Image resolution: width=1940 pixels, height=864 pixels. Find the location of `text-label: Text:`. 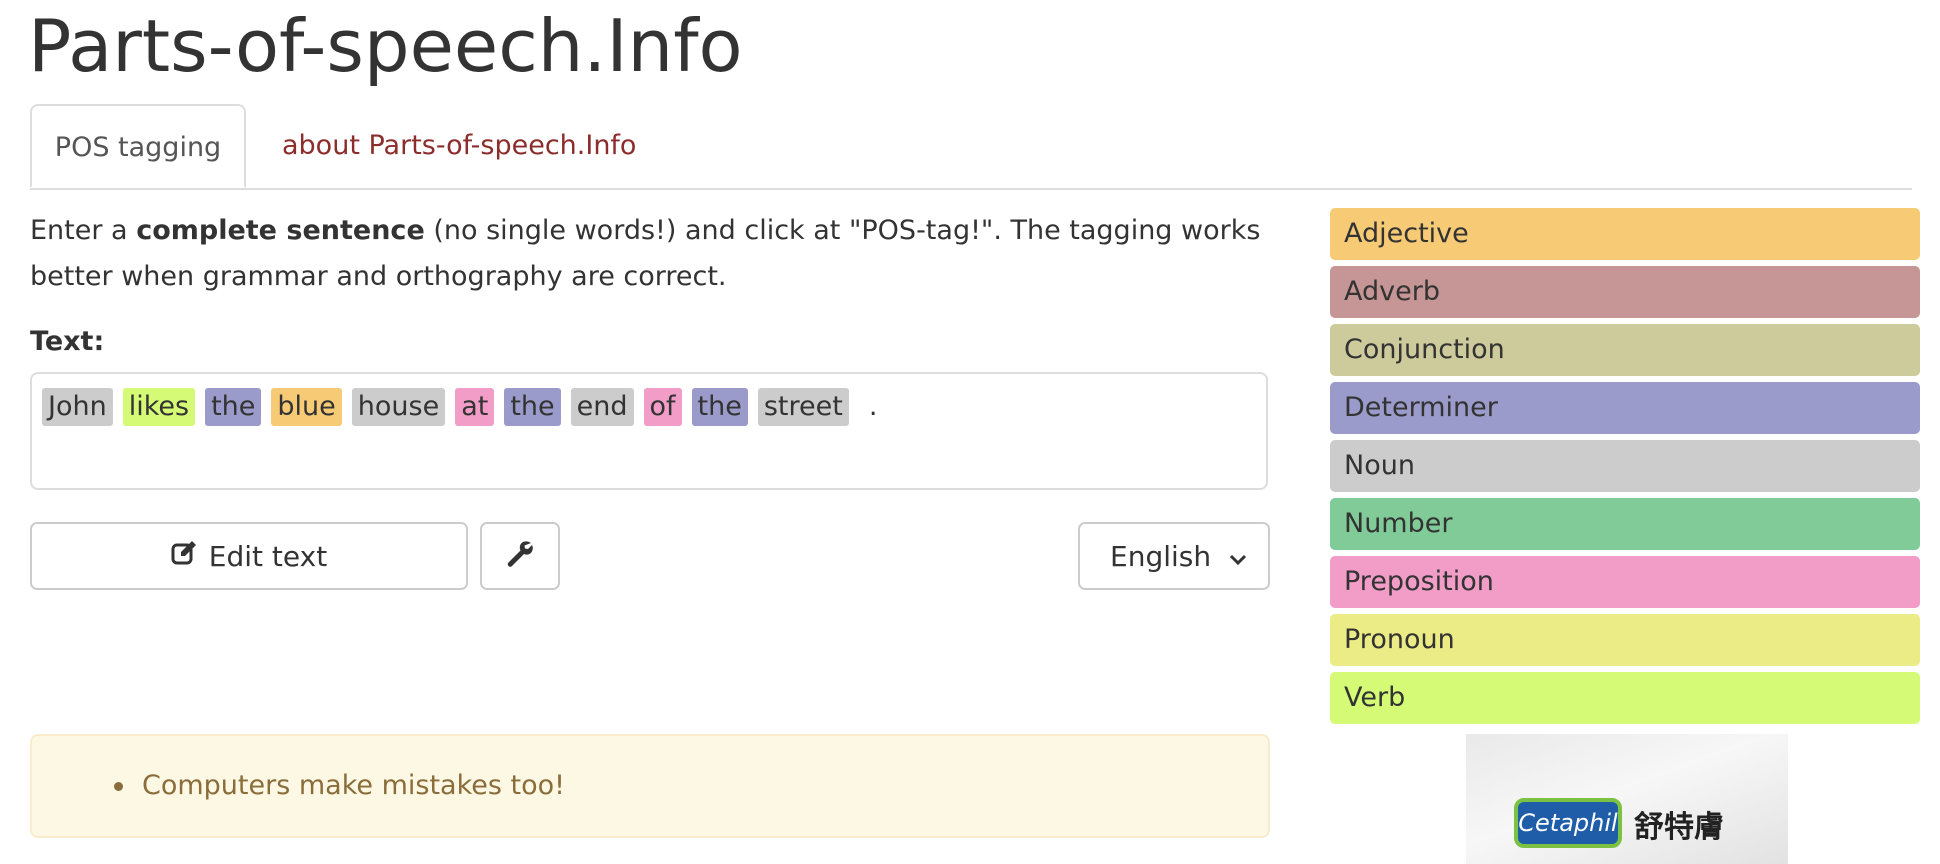

text-label: Text: is located at coordinates (67, 341).